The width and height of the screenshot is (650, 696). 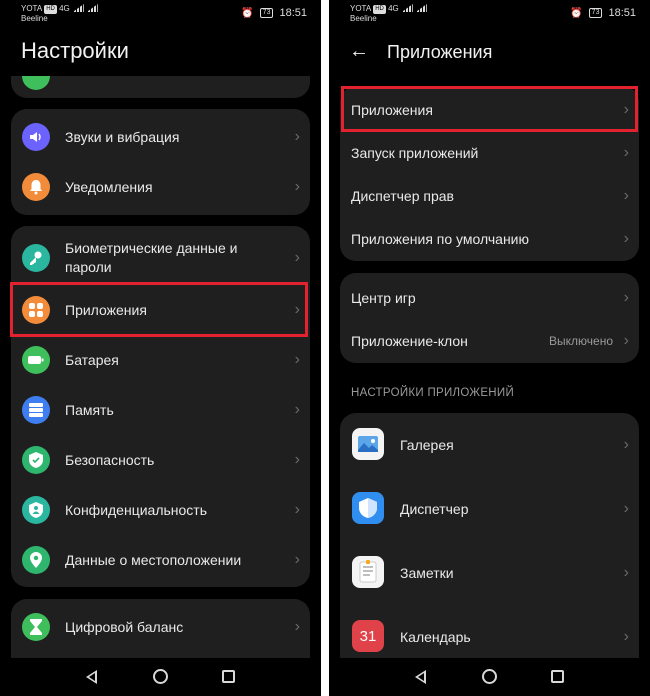 I want to click on apps-card-2: Центр игр › Приложение-клон Выключено ›, so click(x=489, y=318).